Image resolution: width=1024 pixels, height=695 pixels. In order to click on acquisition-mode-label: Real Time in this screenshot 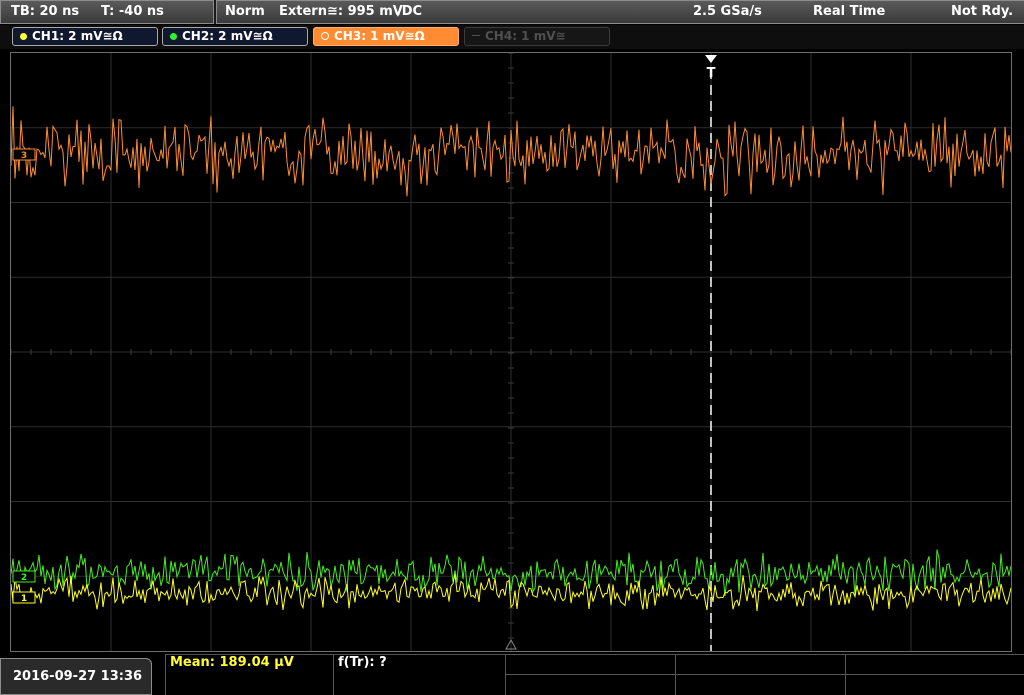, I will do `click(849, 11)`.